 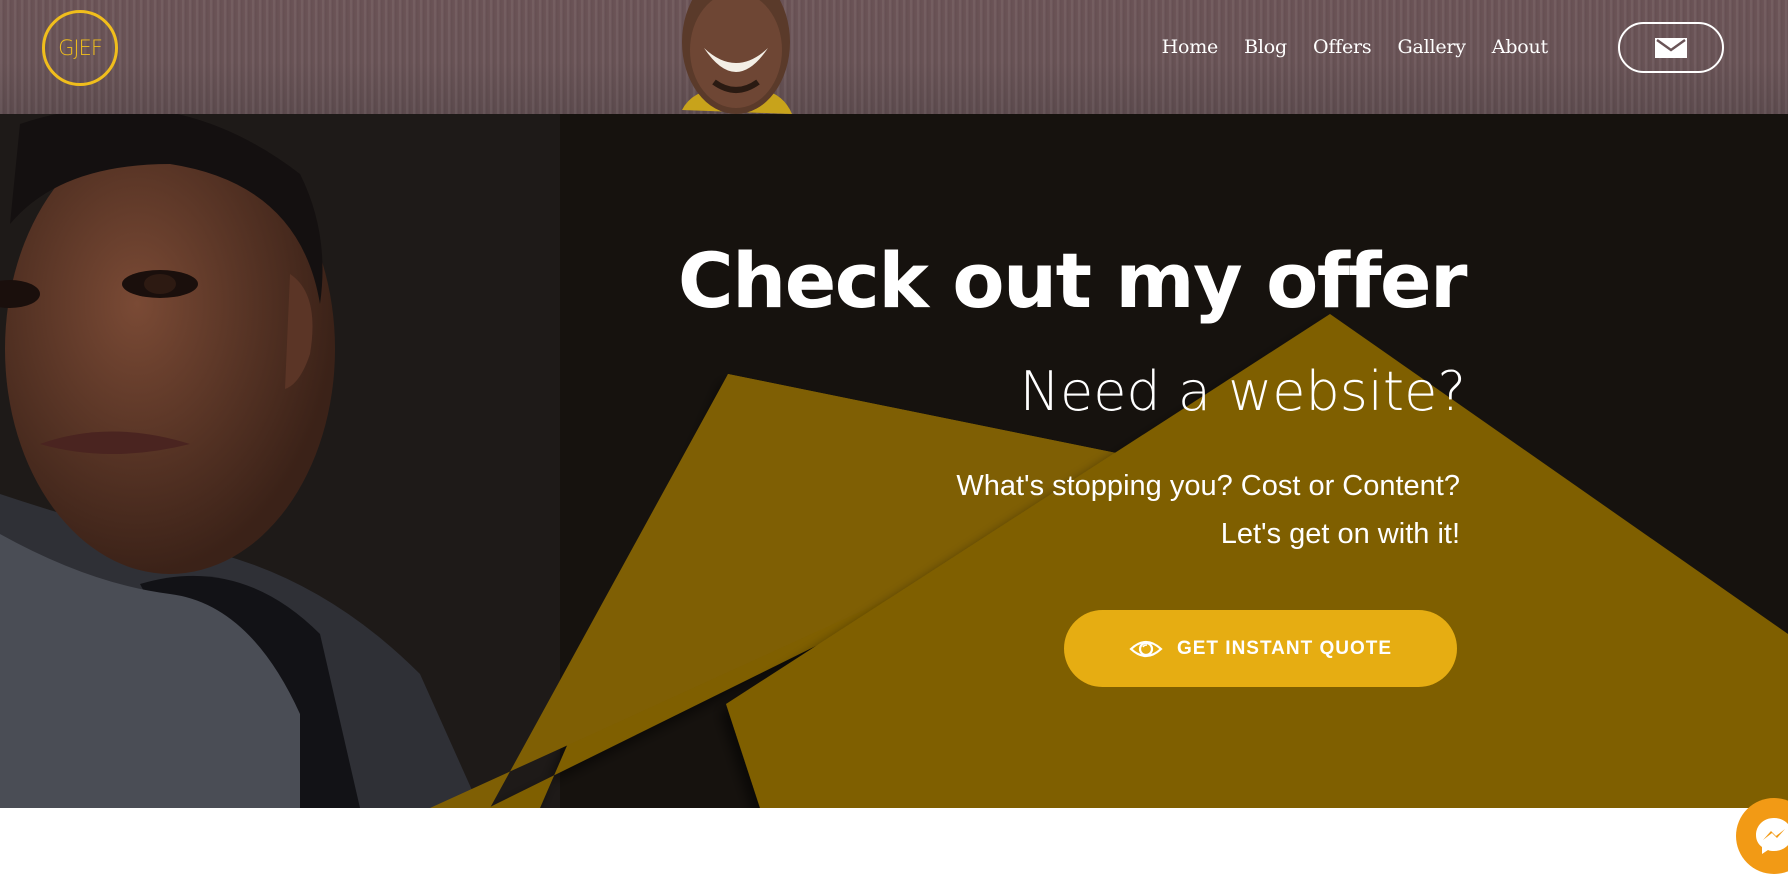 What do you see at coordinates (1208, 486) in the screenshot?
I see `hero-text-line-1: What's stopping you? Cost or Content?` at bounding box center [1208, 486].